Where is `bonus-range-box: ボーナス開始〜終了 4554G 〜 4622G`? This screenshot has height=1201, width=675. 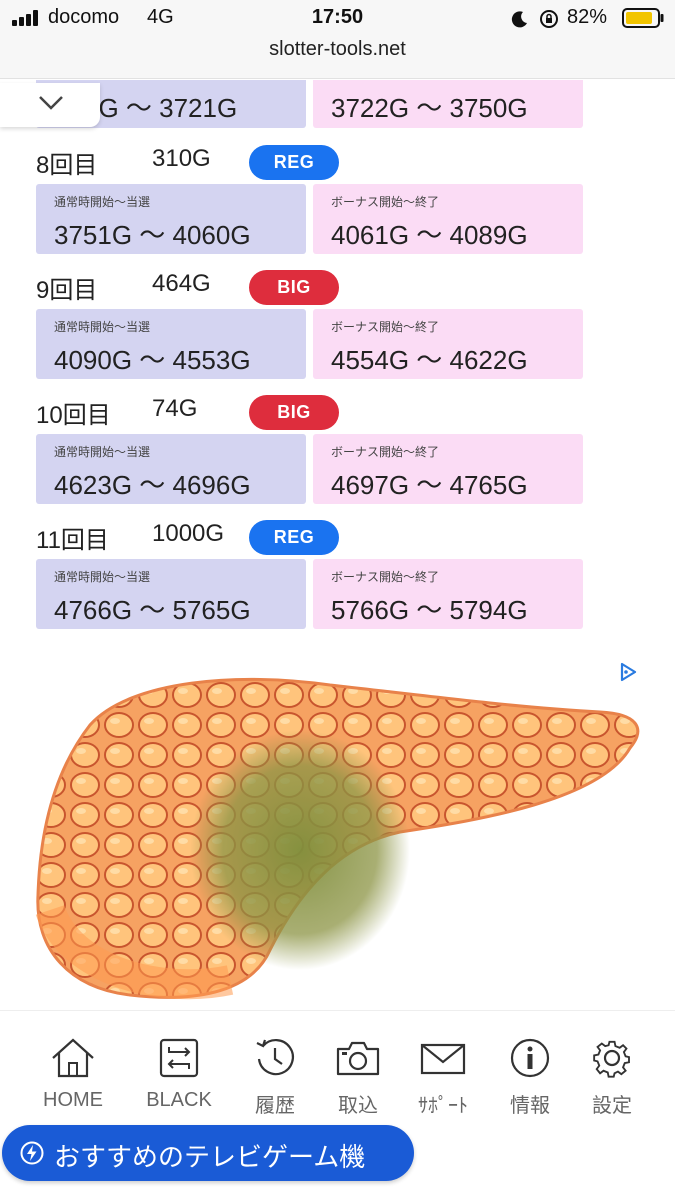
bonus-range-box: ボーナス開始〜終了 4554G 〜 4622G is located at coordinates (448, 344).